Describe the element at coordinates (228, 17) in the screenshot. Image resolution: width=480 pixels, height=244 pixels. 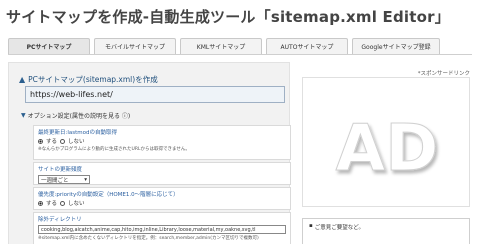
I see `page-title: サイトマップを作成-自動生成ツール「sitemap.xml Editor」` at that location.